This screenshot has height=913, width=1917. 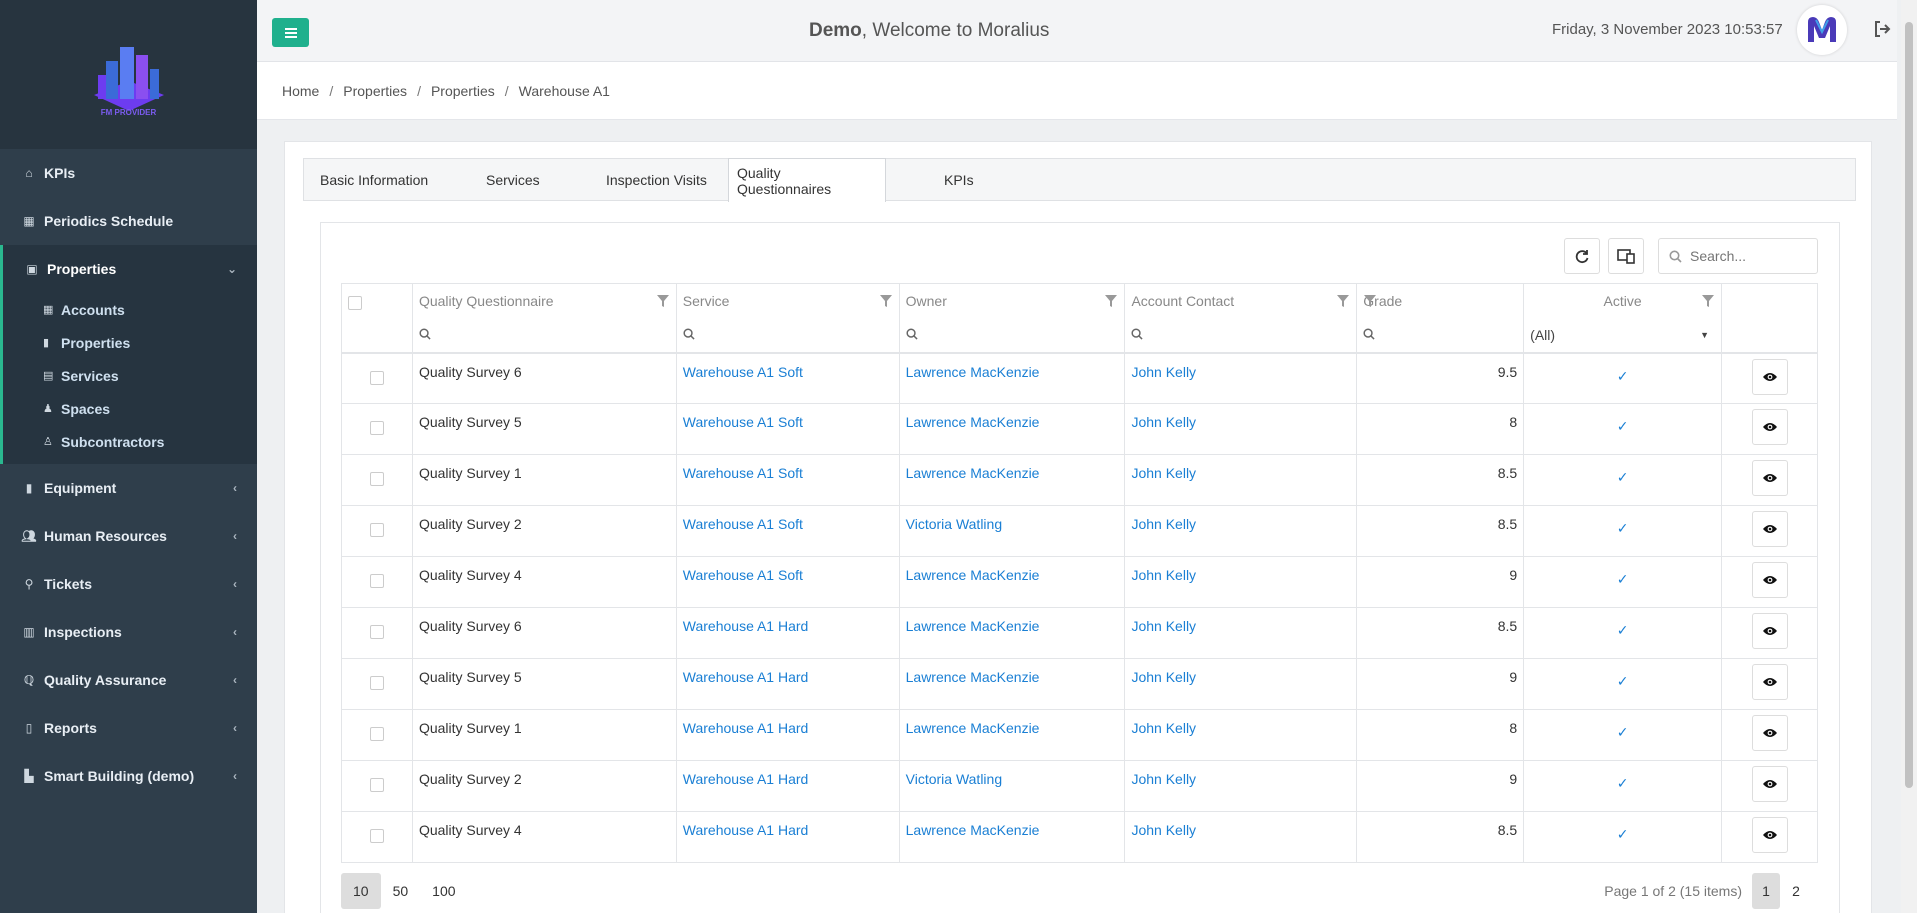 I want to click on sidebar-item-equipment: ▮ Equipment ‹, so click(x=128, y=488).